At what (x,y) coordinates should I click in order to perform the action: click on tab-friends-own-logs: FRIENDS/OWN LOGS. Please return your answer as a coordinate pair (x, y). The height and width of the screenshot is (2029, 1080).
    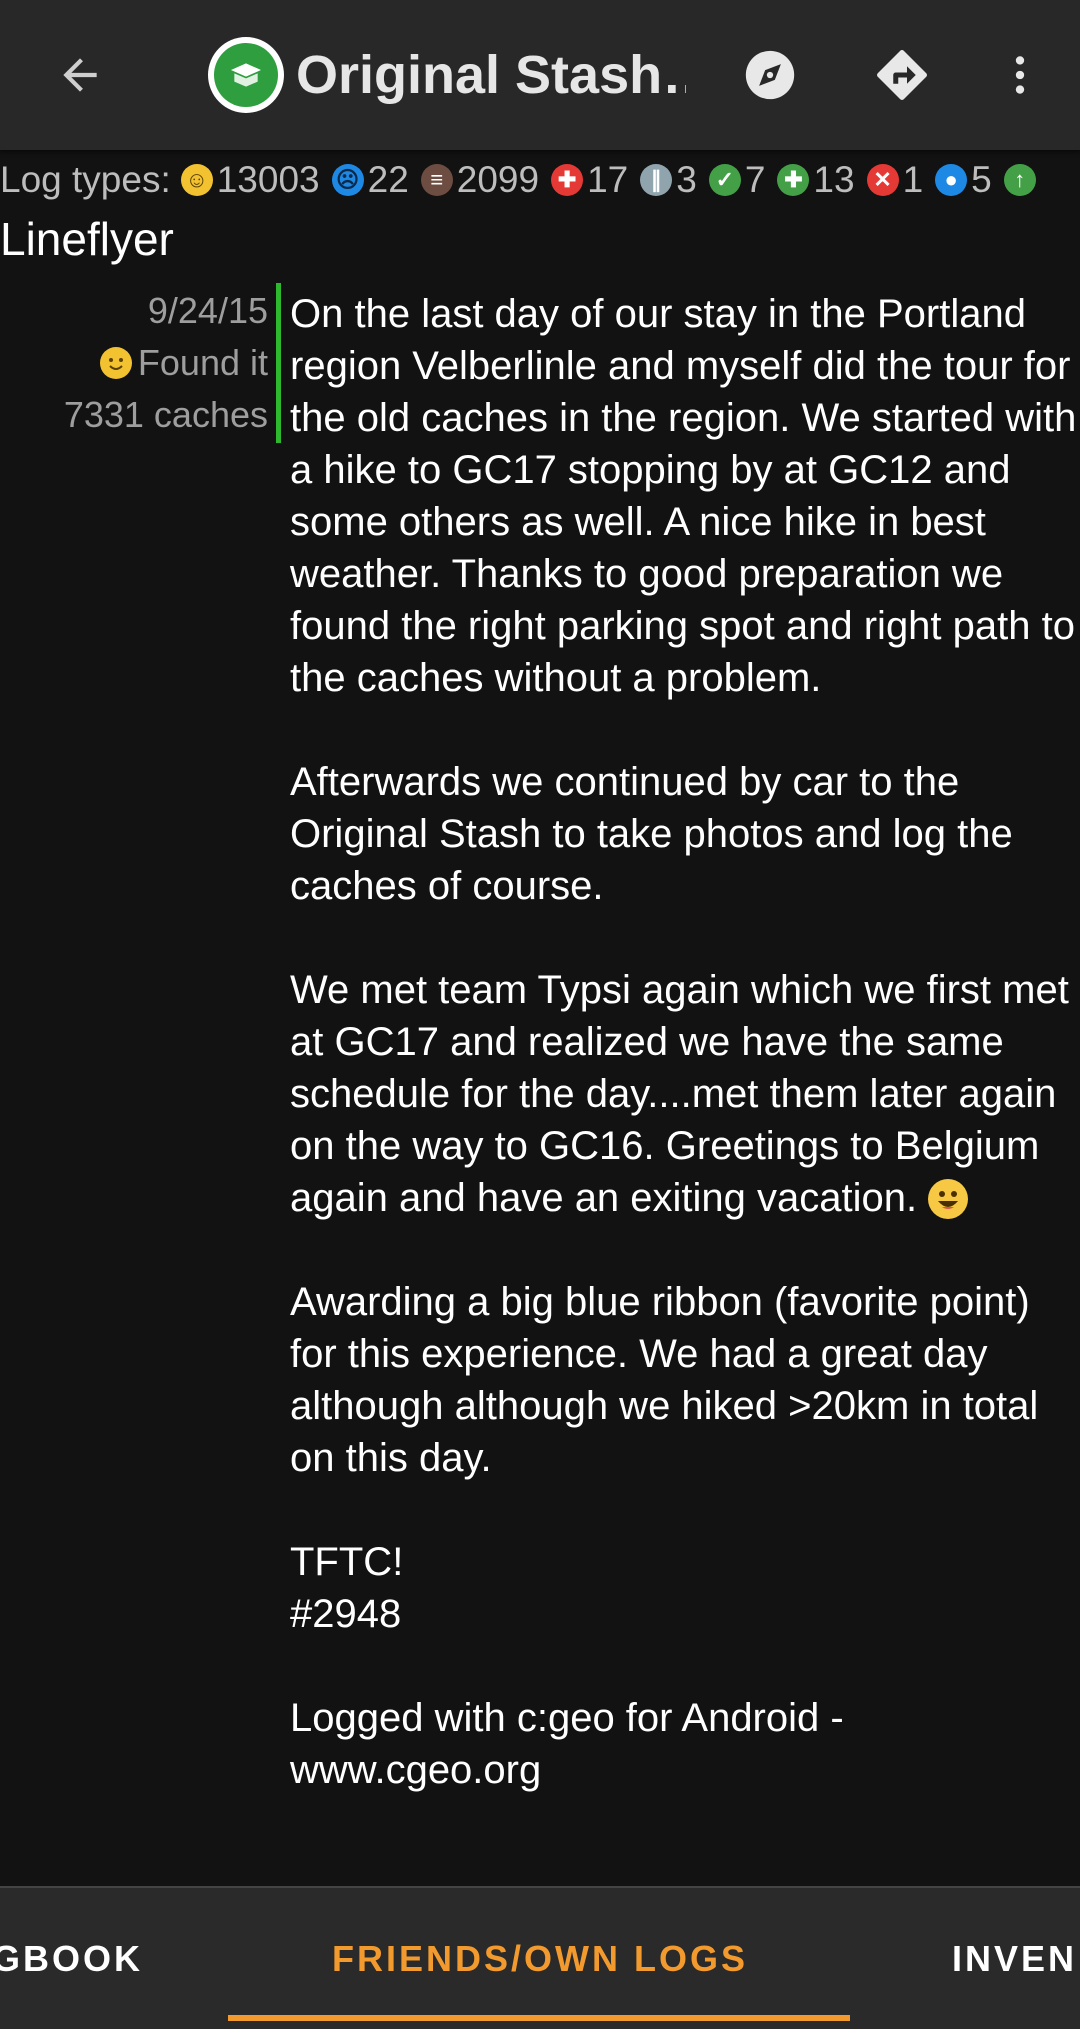
    Looking at the image, I should click on (540, 1958).